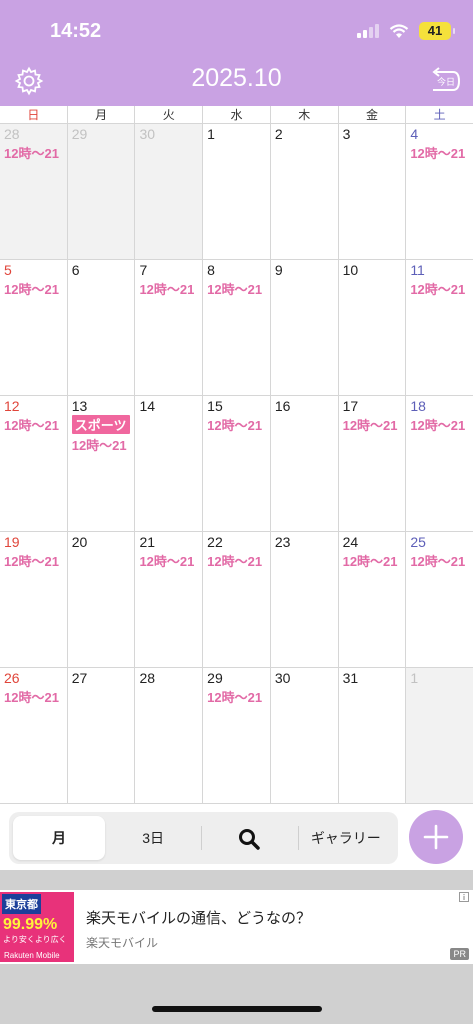 The image size is (473, 1024). I want to click on day-number: 26, so click(12, 678).